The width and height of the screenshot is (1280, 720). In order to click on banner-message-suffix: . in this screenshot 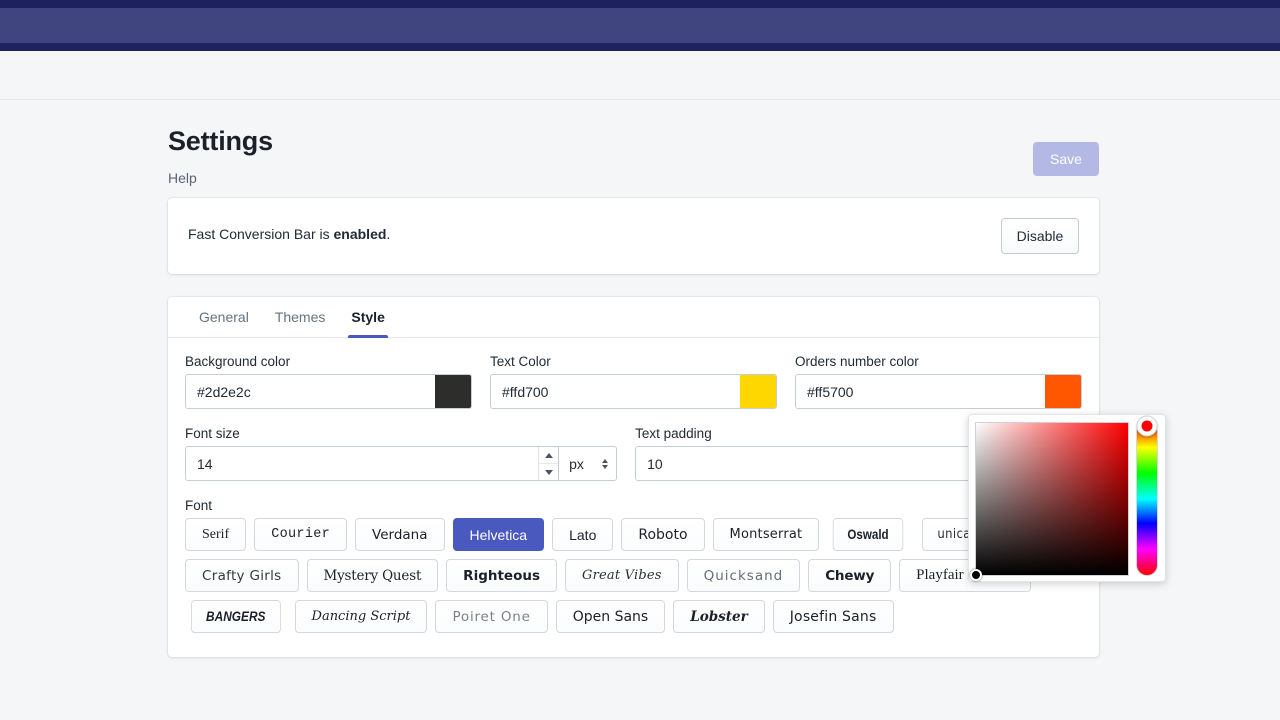, I will do `click(388, 234)`.